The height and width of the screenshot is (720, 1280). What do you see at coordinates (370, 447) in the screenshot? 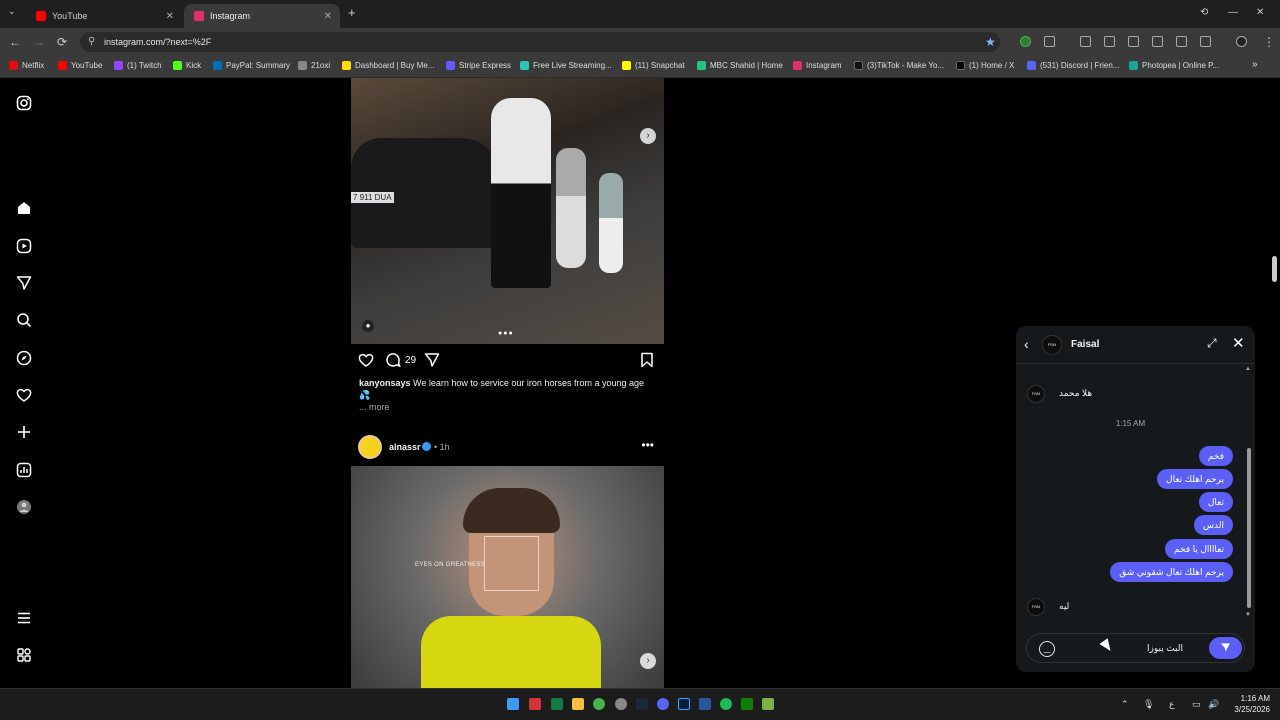
I see `post-author-avatar` at bounding box center [370, 447].